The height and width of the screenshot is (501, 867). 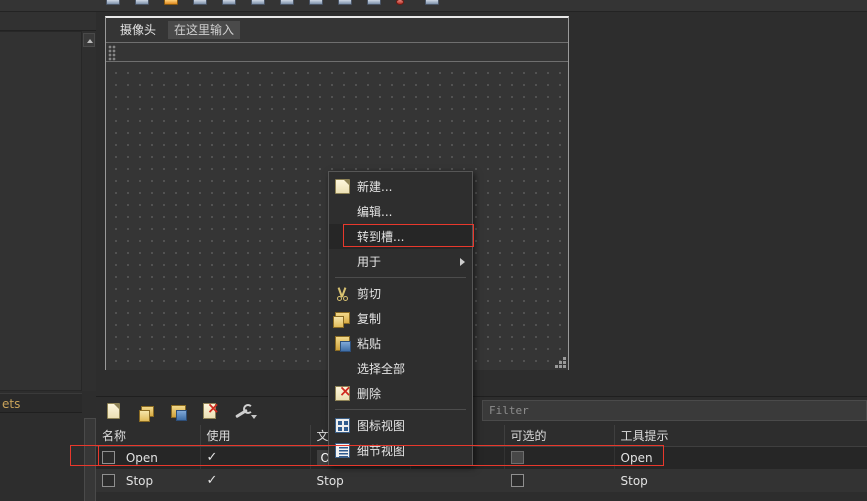 I want to click on toolbar-buddy-icon, so click(x=200, y=3).